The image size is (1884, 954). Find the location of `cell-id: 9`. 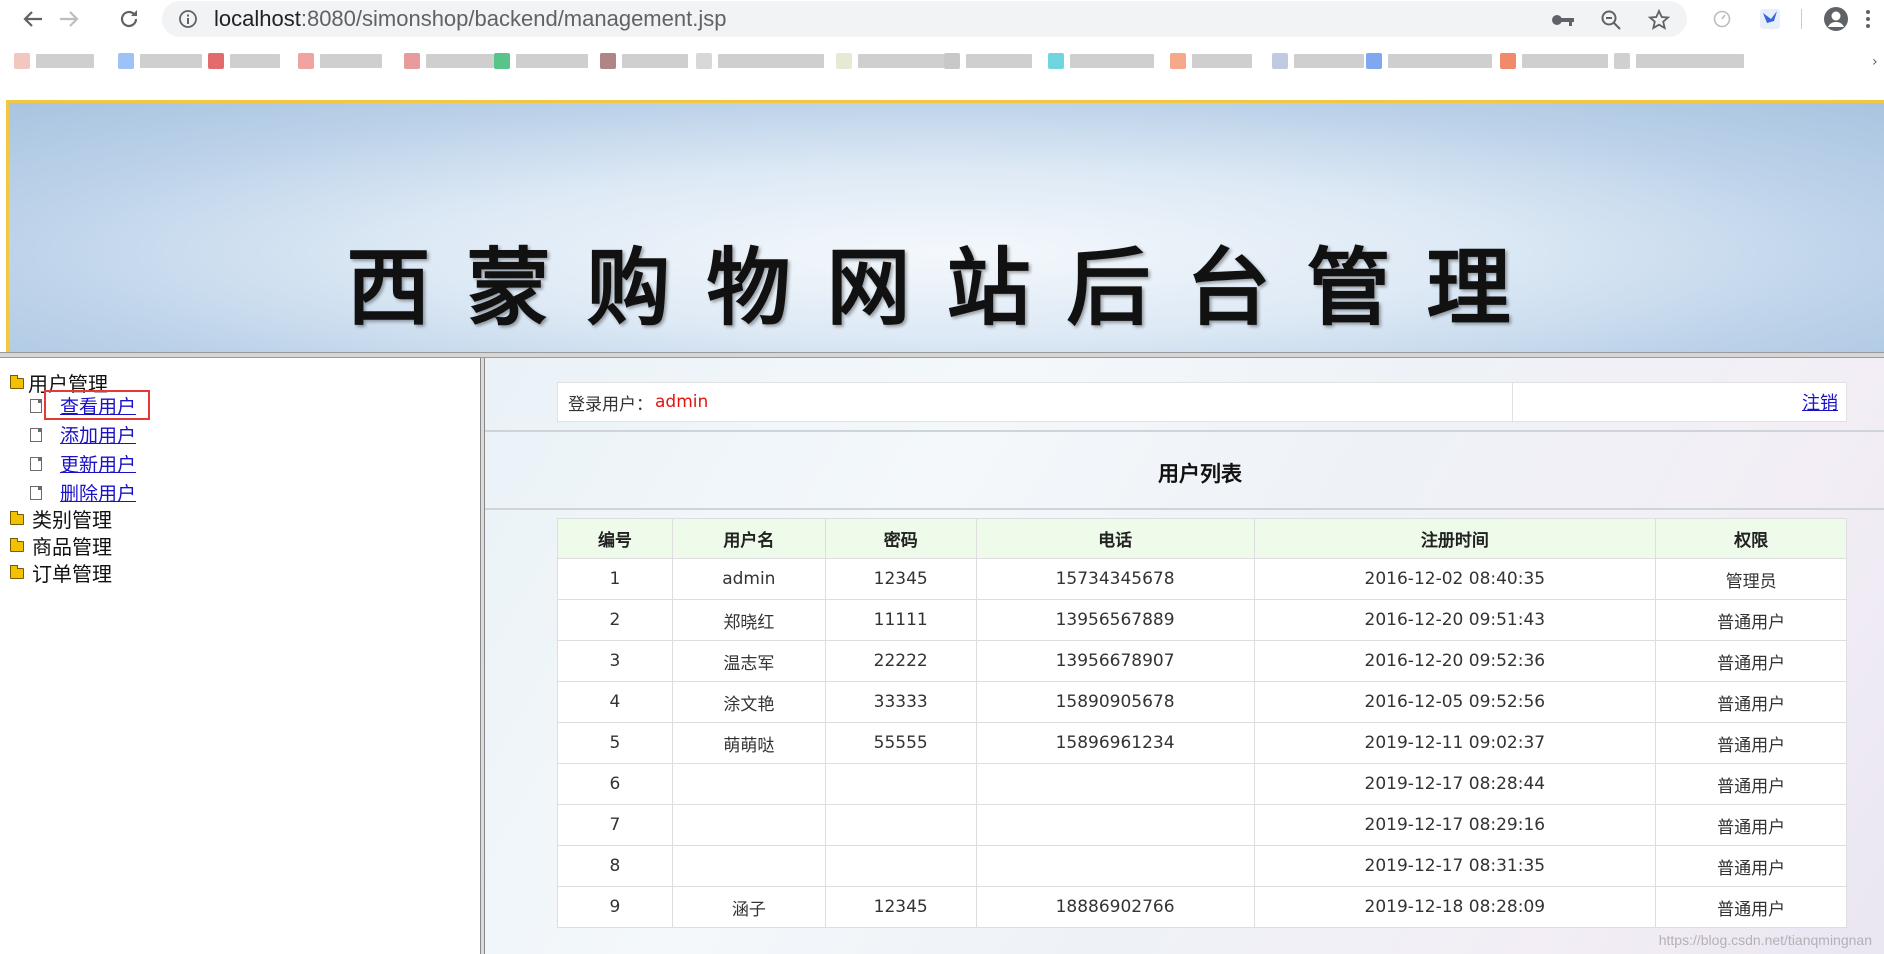

cell-id: 9 is located at coordinates (615, 907).